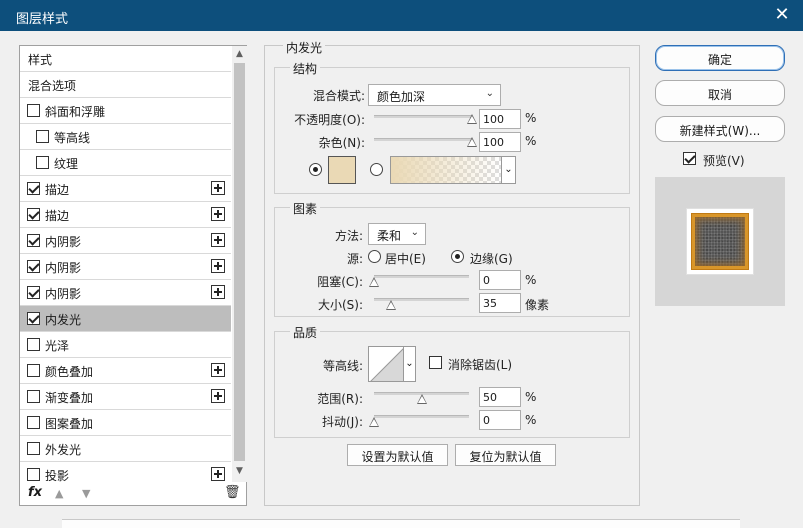  I want to click on jitter-slider-handle, so click(374, 422).